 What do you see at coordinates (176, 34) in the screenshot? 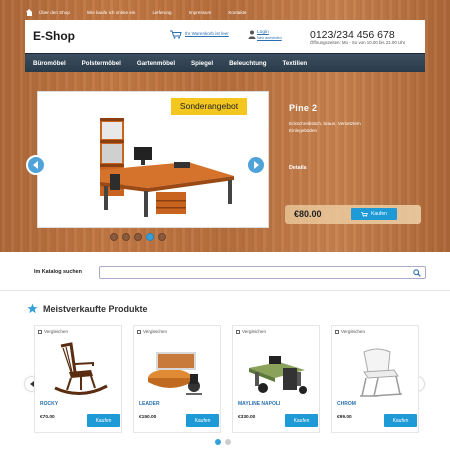
I see `shopping-cart-icon` at bounding box center [176, 34].